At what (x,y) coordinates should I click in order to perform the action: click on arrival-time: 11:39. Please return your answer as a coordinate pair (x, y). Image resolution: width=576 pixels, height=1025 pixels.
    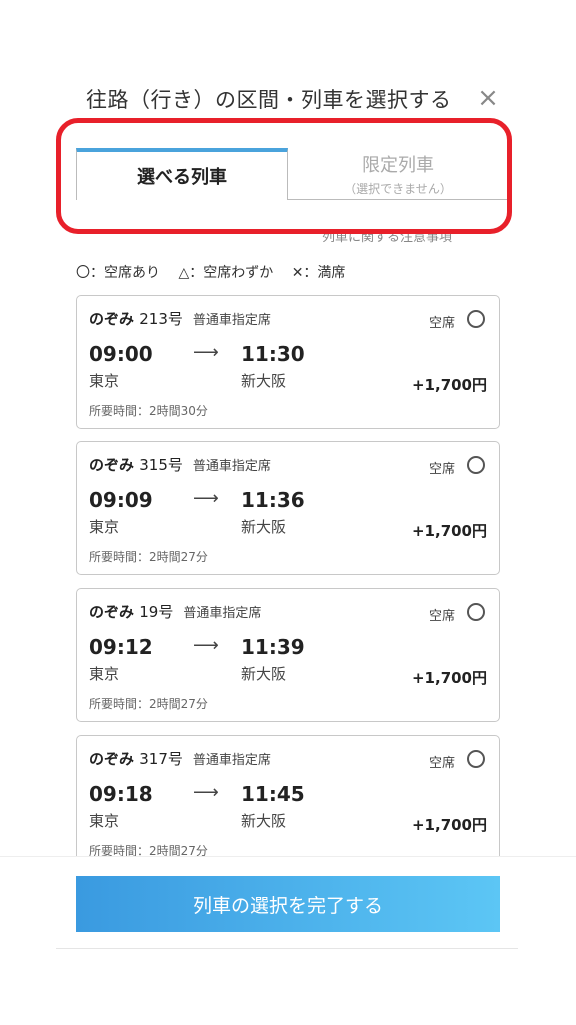
    Looking at the image, I should click on (273, 647).